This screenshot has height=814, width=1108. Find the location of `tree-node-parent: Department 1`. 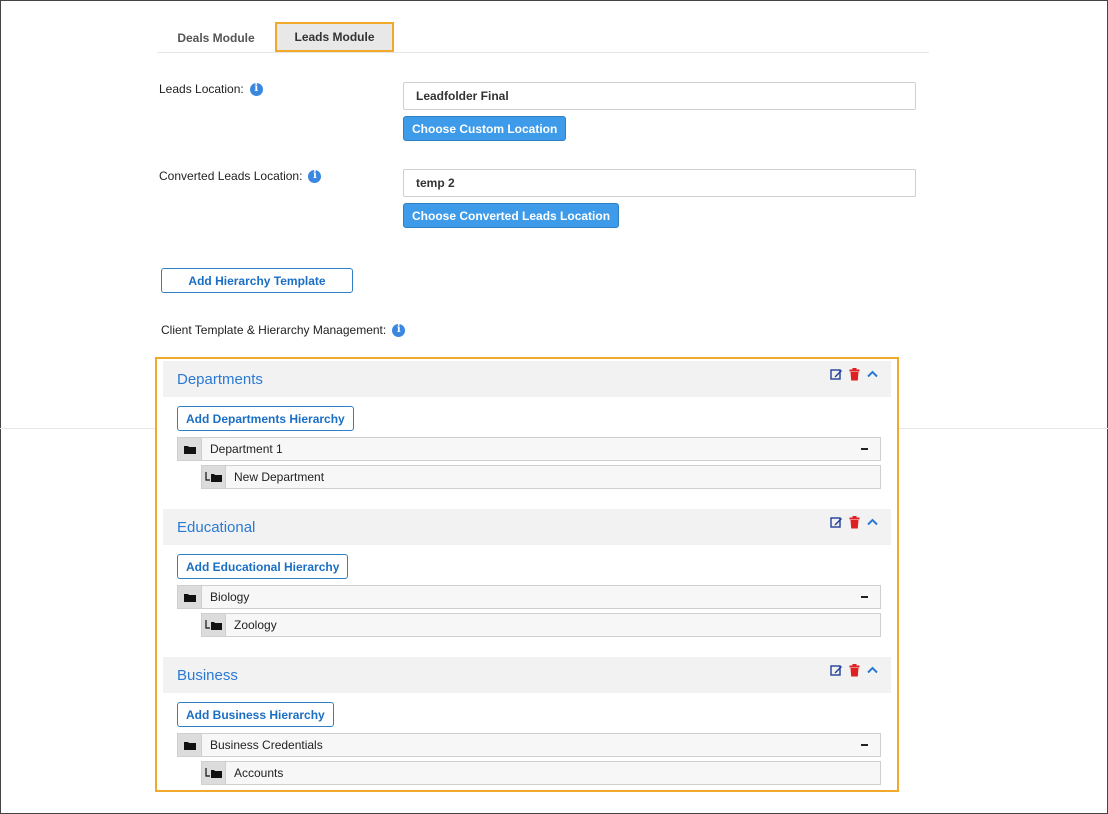

tree-node-parent: Department 1 is located at coordinates (529, 449).